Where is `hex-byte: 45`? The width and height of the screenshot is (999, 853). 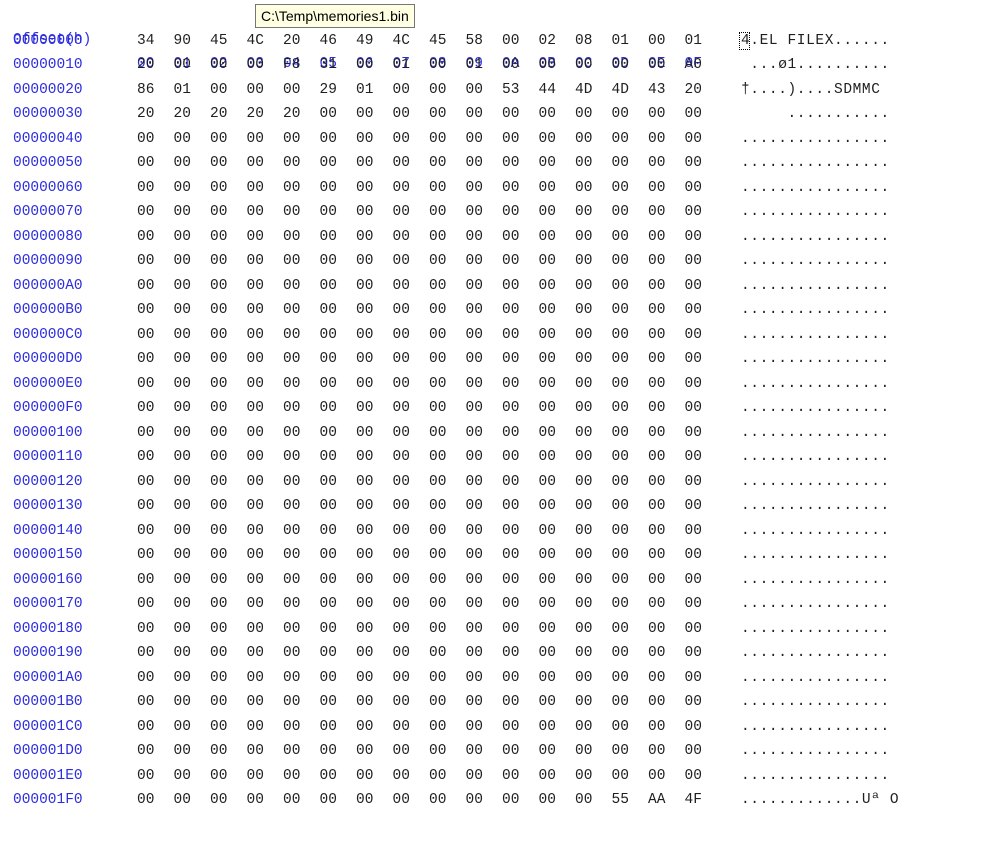
hex-byte: 45 is located at coordinates (222, 41).